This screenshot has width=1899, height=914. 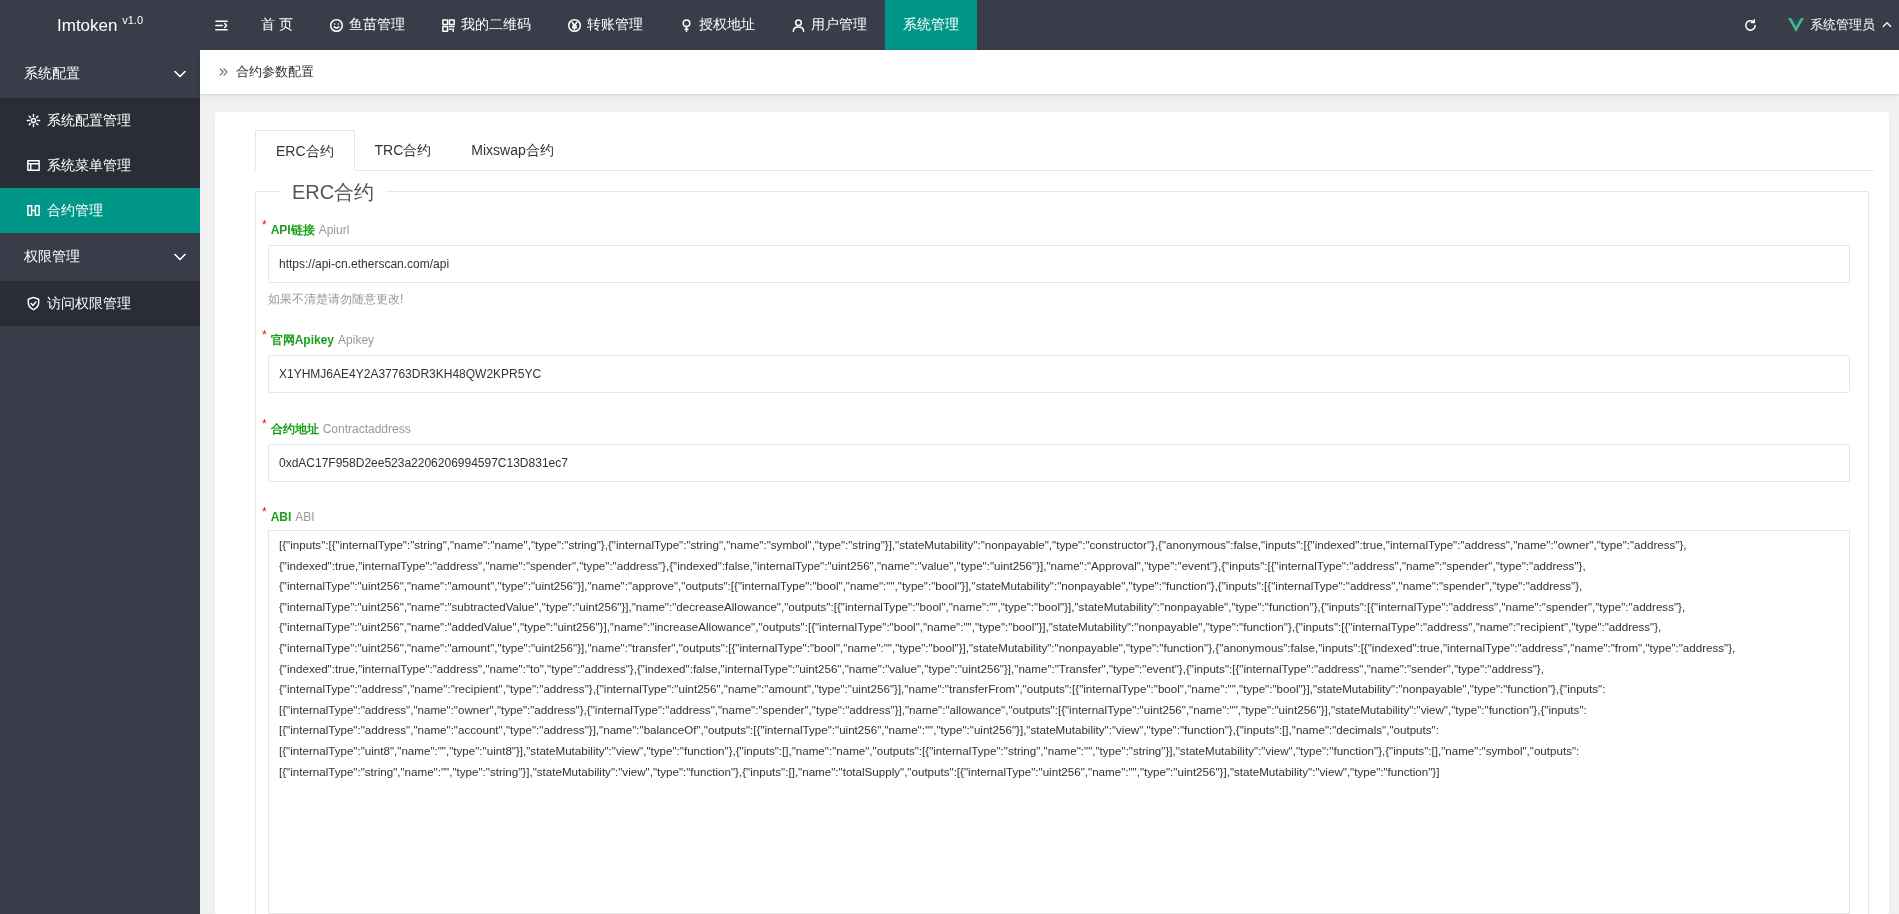 What do you see at coordinates (574, 25) in the screenshot?
I see `yen-coin-icon` at bounding box center [574, 25].